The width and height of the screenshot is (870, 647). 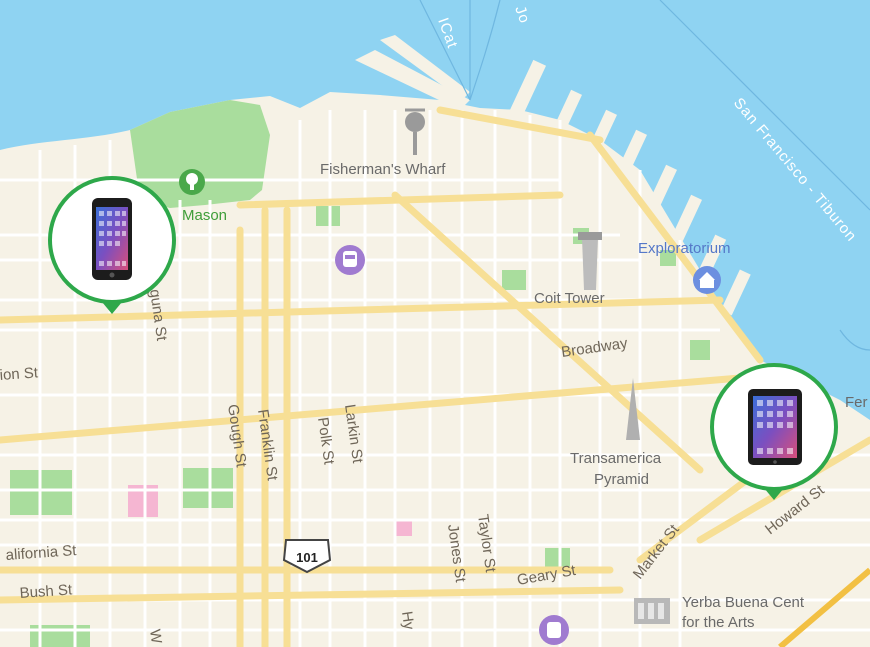 I want to click on transit-icon-bottom, so click(x=554, y=630).